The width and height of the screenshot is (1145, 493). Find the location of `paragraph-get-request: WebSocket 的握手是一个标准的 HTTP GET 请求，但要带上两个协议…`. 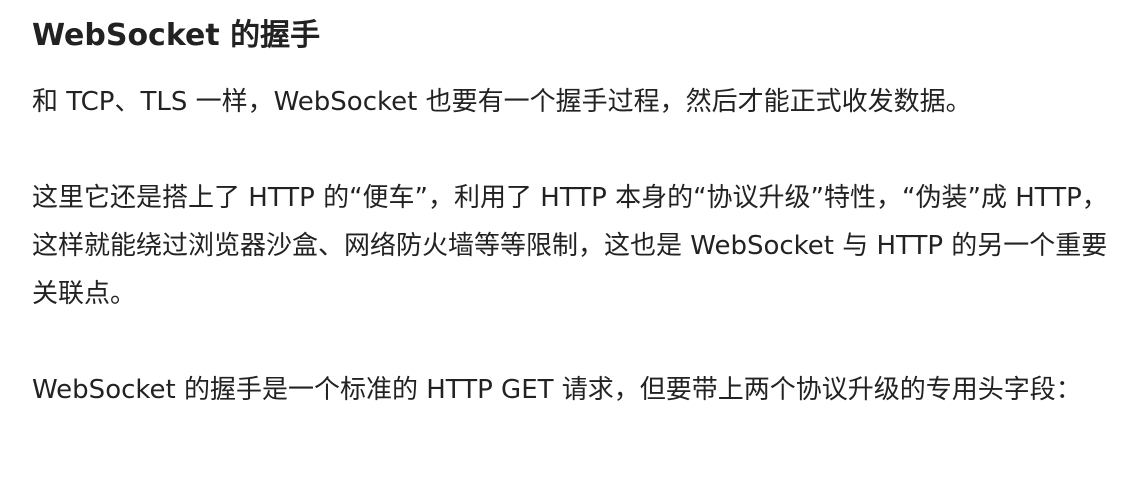

paragraph-get-request: WebSocket 的握手是一个标准的 HTTP GET 请求，但要带上两个协议… is located at coordinates (557, 390).